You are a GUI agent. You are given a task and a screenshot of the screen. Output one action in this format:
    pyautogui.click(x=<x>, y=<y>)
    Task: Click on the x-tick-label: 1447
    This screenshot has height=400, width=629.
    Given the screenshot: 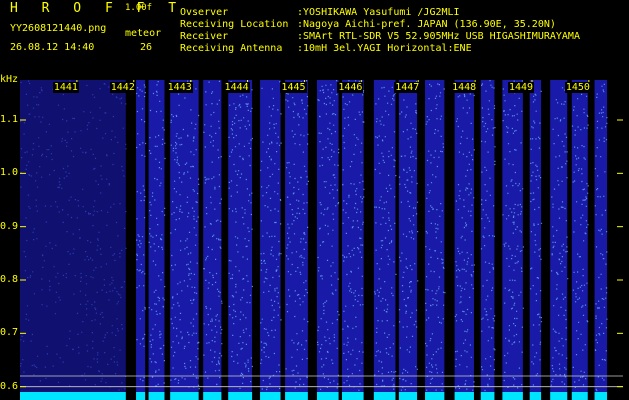 What is the action you would take?
    pyautogui.click(x=407, y=87)
    